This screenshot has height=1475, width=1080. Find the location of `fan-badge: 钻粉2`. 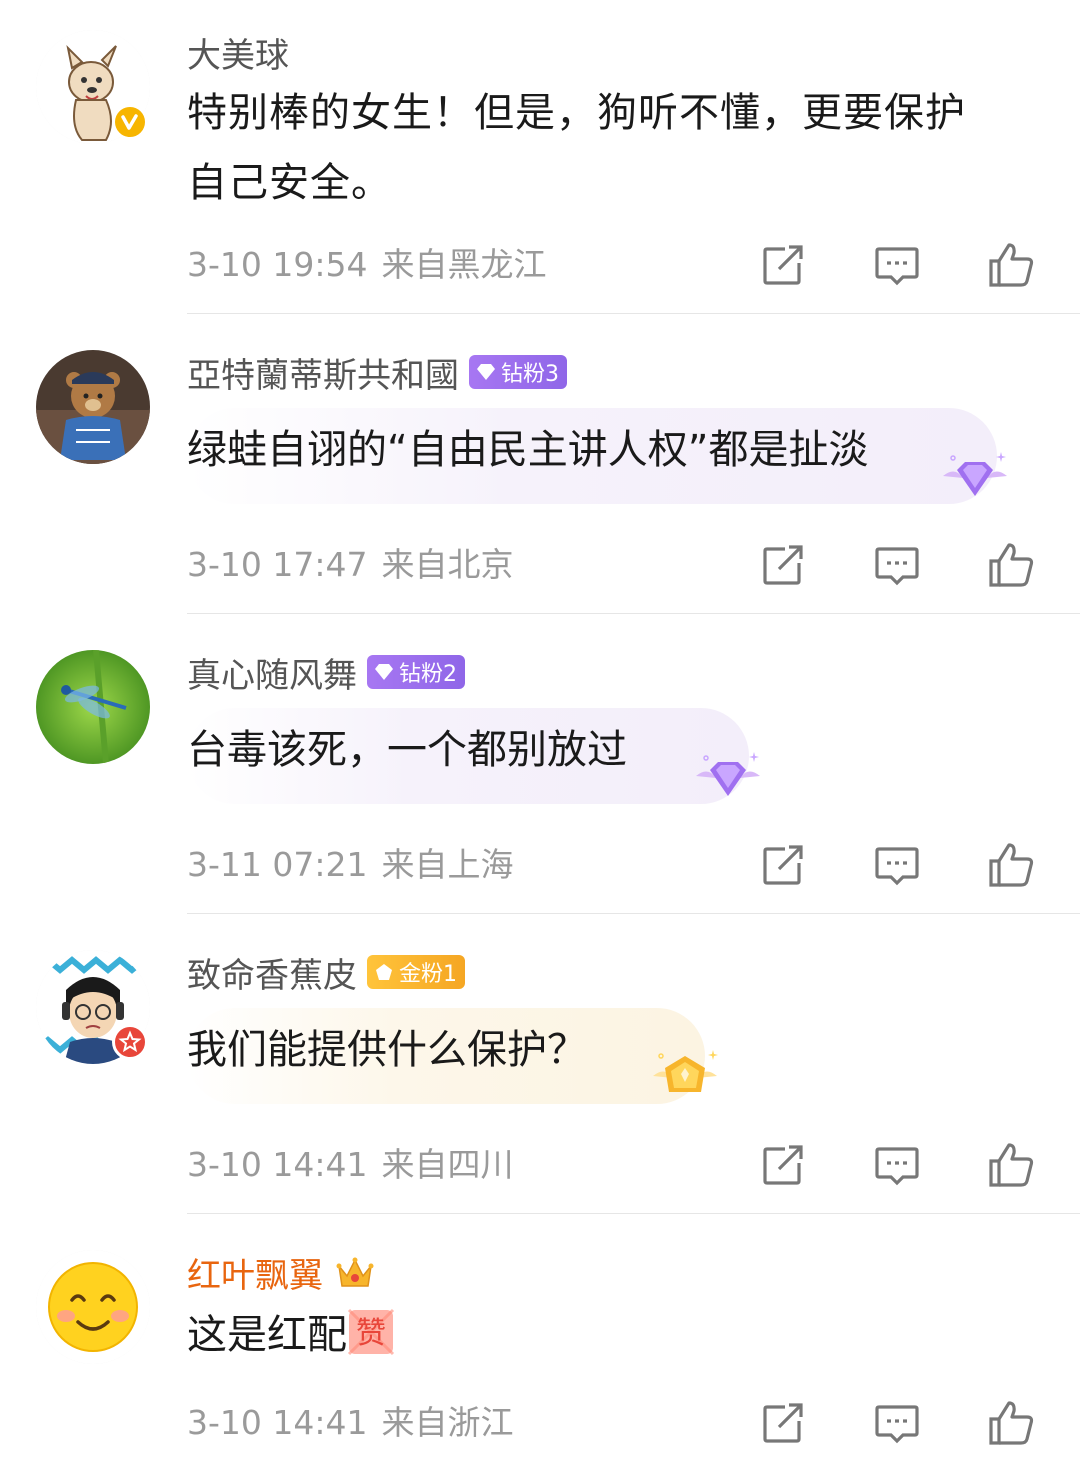

fan-badge: 钻粉2 is located at coordinates (416, 672).